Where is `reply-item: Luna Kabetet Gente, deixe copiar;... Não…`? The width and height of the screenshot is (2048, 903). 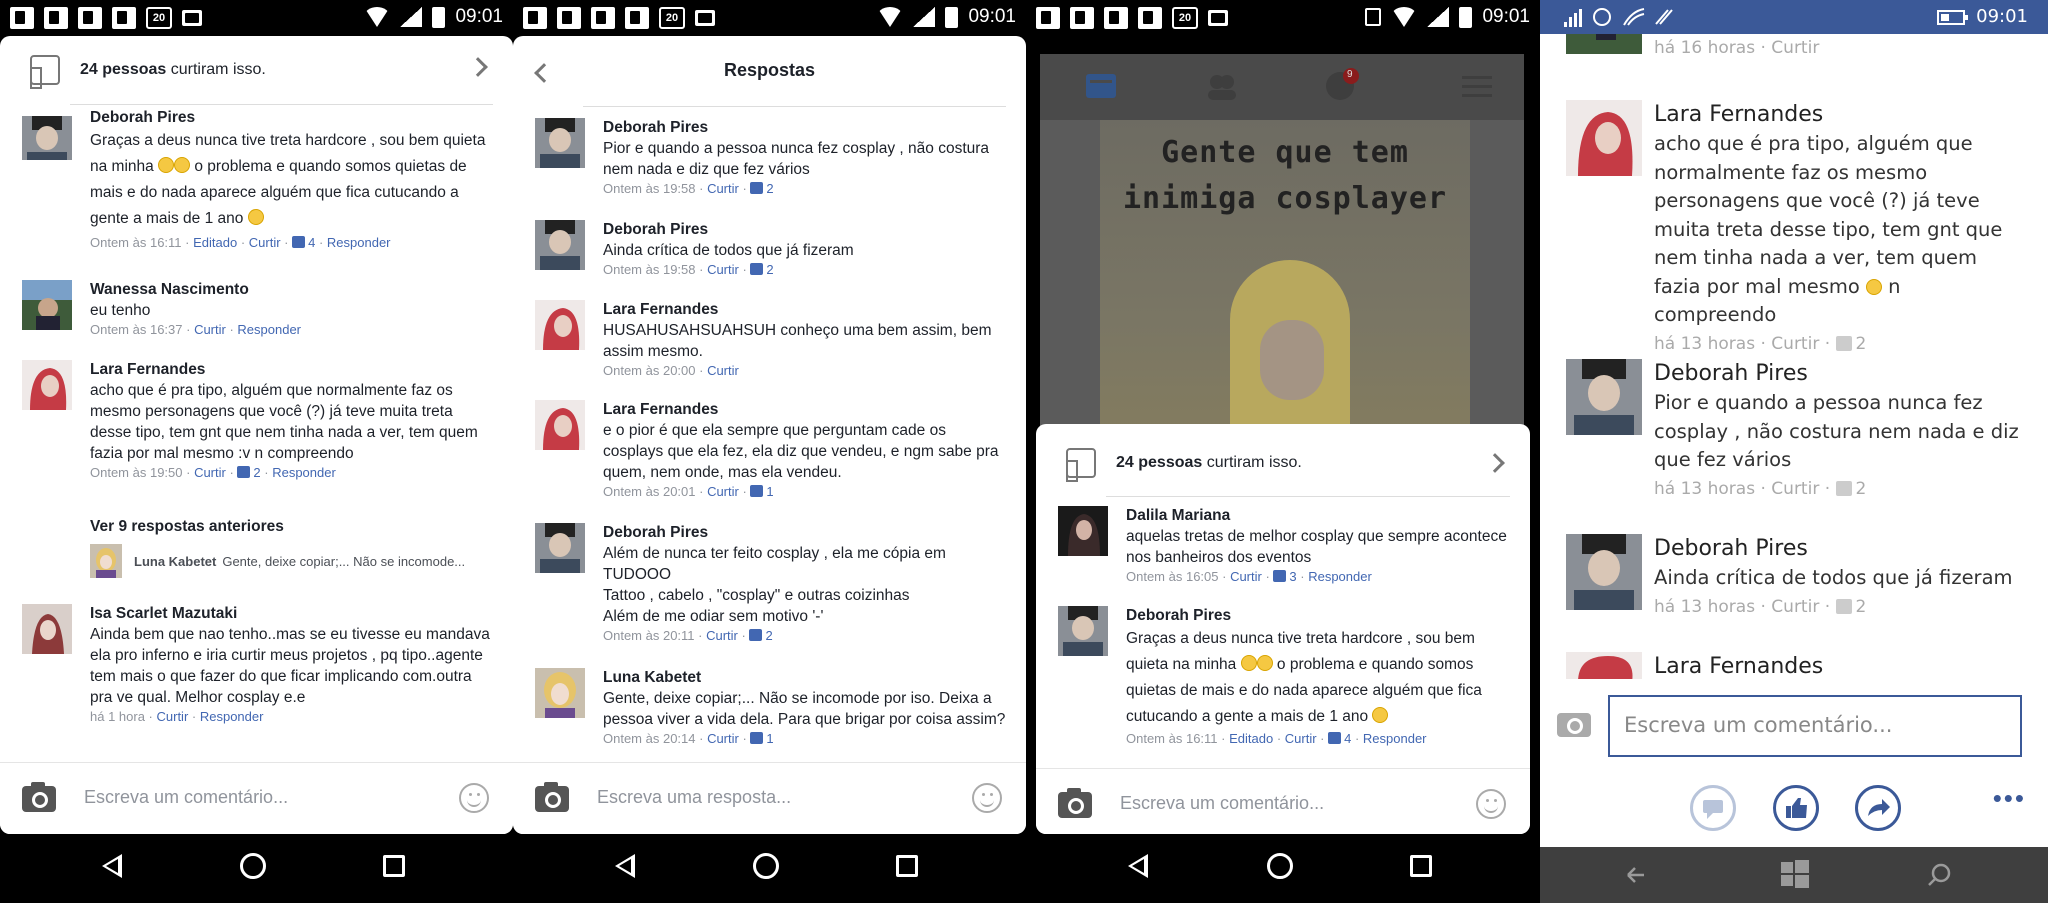
reply-item: Luna Kabetet Gente, deixe copiar;... Não… is located at coordinates (771, 710).